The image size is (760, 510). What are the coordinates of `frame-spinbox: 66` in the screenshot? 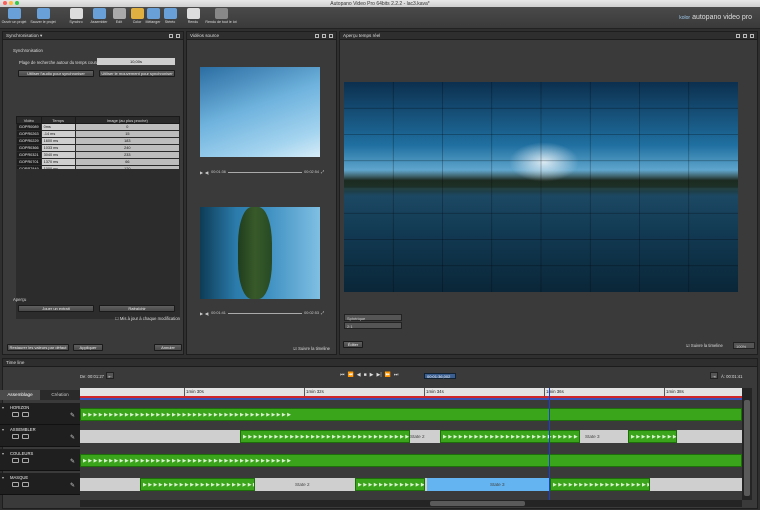 It's located at (127, 162).